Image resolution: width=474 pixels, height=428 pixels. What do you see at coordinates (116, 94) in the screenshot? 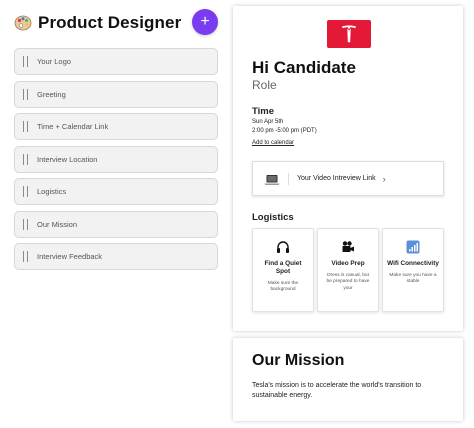
I see `section-item-greeting: Greeting` at bounding box center [116, 94].